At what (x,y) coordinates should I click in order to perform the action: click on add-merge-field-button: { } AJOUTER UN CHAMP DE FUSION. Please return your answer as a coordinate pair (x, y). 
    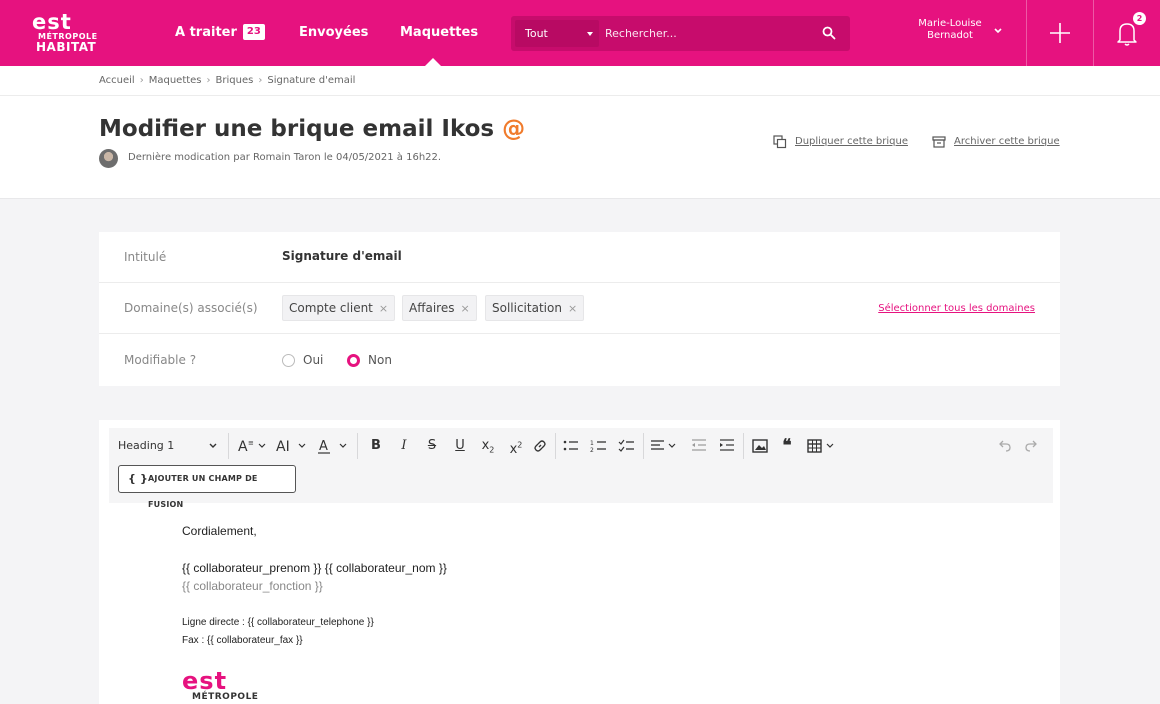
    Looking at the image, I should click on (207, 487).